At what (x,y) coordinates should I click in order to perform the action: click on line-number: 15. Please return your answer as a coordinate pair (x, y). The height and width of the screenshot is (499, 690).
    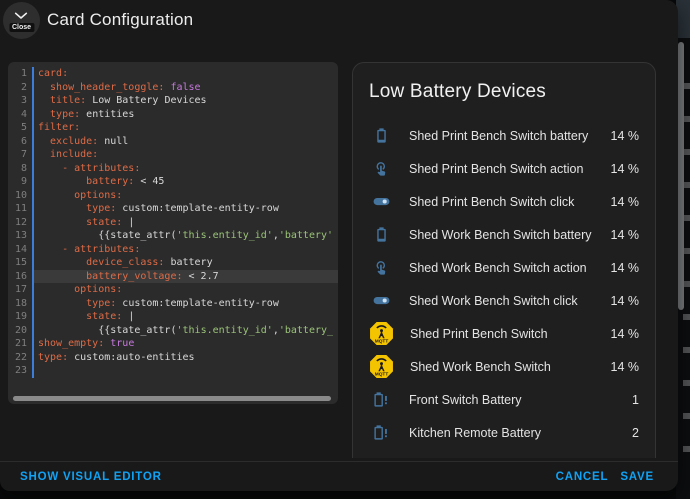
    Looking at the image, I should click on (21, 263).